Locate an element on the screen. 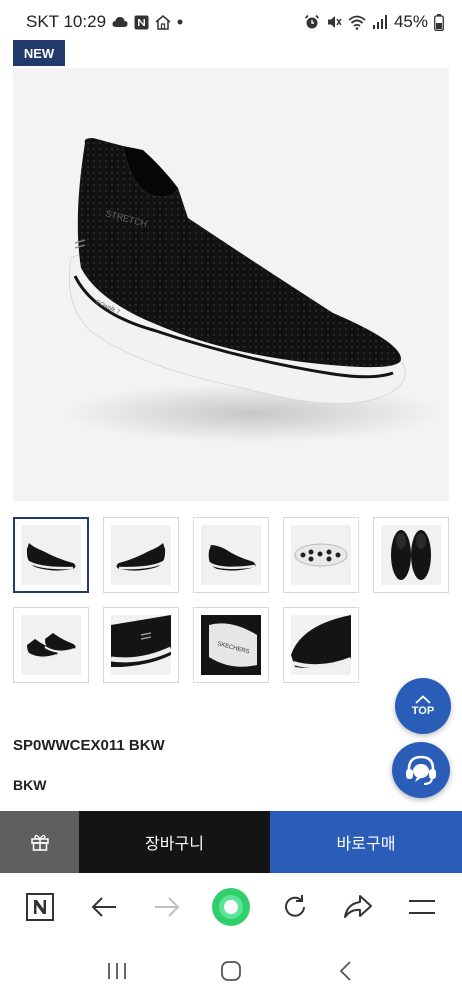 The image size is (462, 1000). naver-home-button is located at coordinates (40, 907).